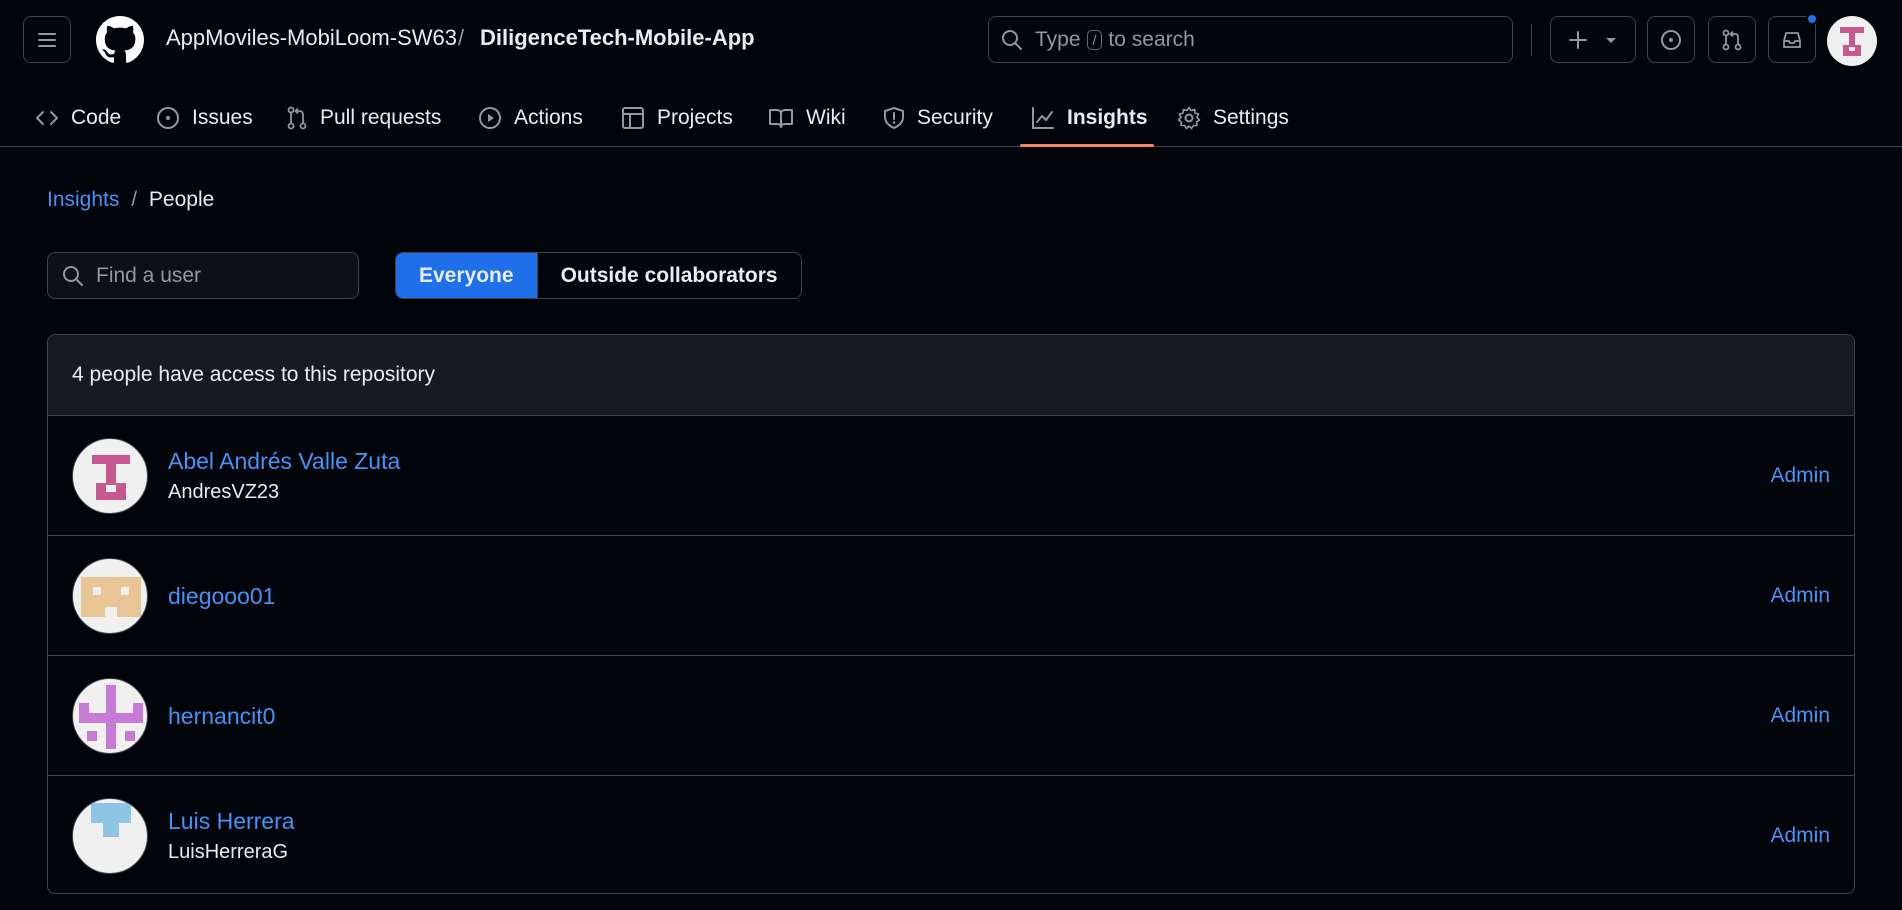 The image size is (1902, 910). I want to click on user-avatar-menu, so click(1852, 41).